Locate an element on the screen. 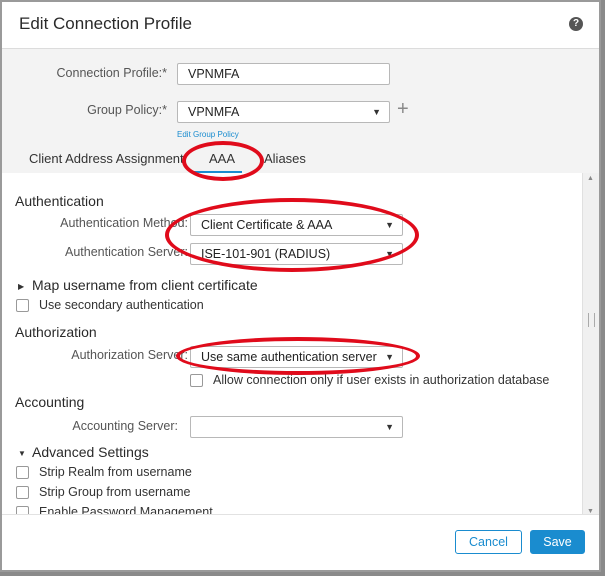 The width and height of the screenshot is (605, 576). map-username-toggle: Map username from client certificate is located at coordinates (145, 285).